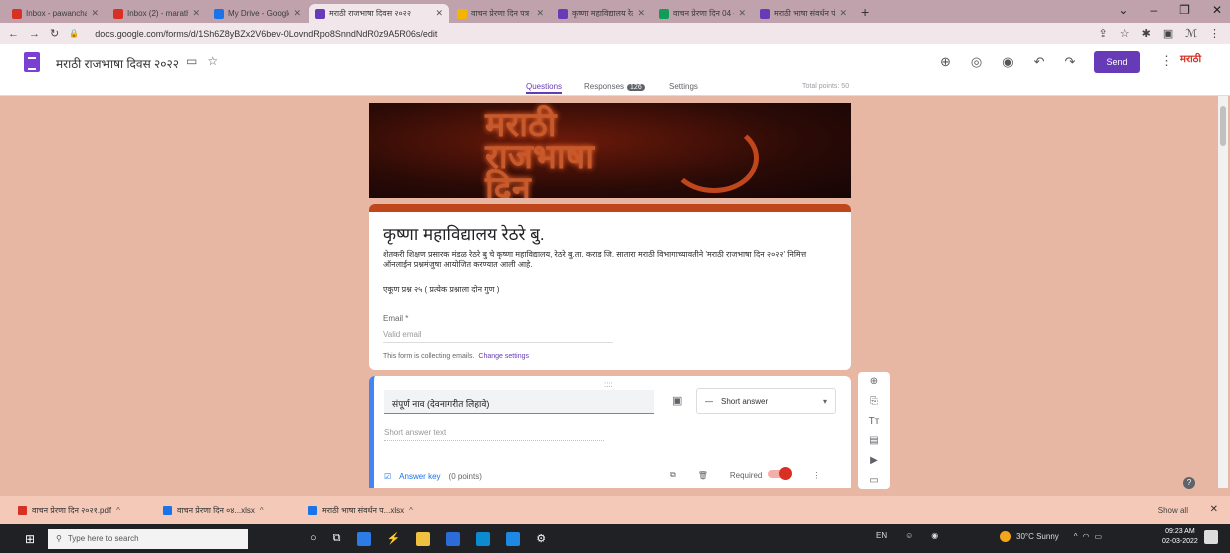 The height and width of the screenshot is (553, 1230). What do you see at coordinates (394, 539) in the screenshot?
I see `app-icon: ⚡` at bounding box center [394, 539].